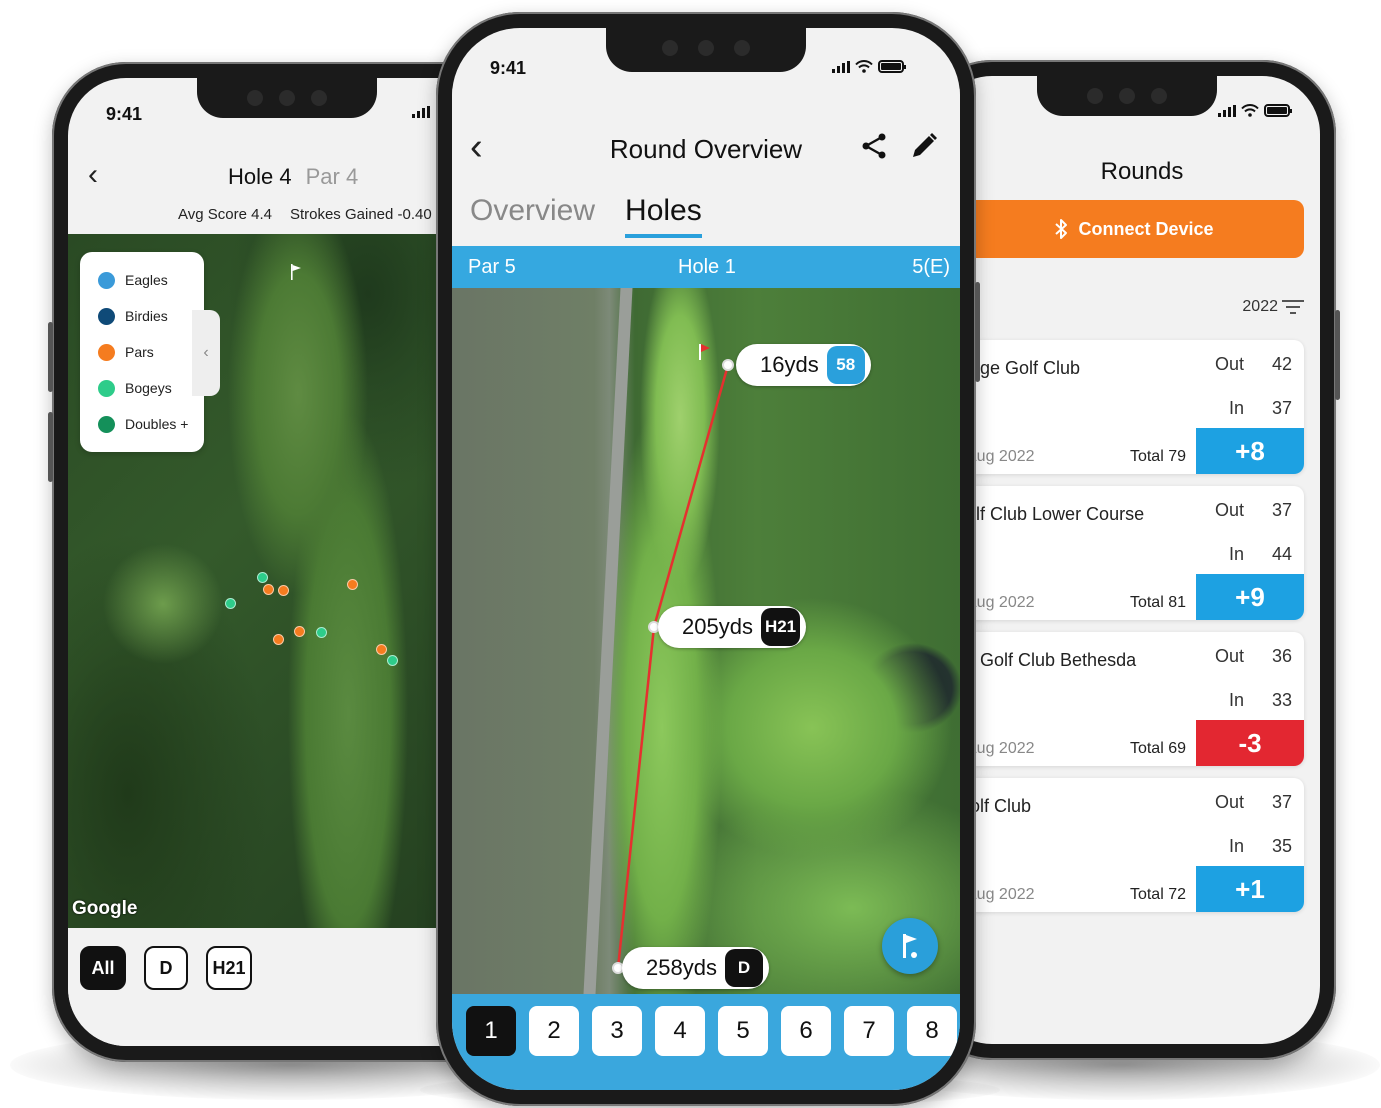  I want to click on score-badge: -3, so click(1250, 743).